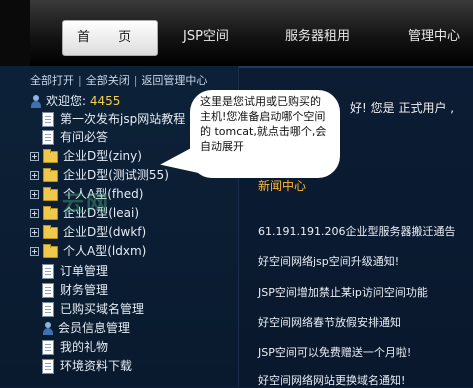 The height and width of the screenshot is (388, 473). Describe the element at coordinates (206, 37) in the screenshot. I see `nav-jsp-hosting: JSP空间` at that location.